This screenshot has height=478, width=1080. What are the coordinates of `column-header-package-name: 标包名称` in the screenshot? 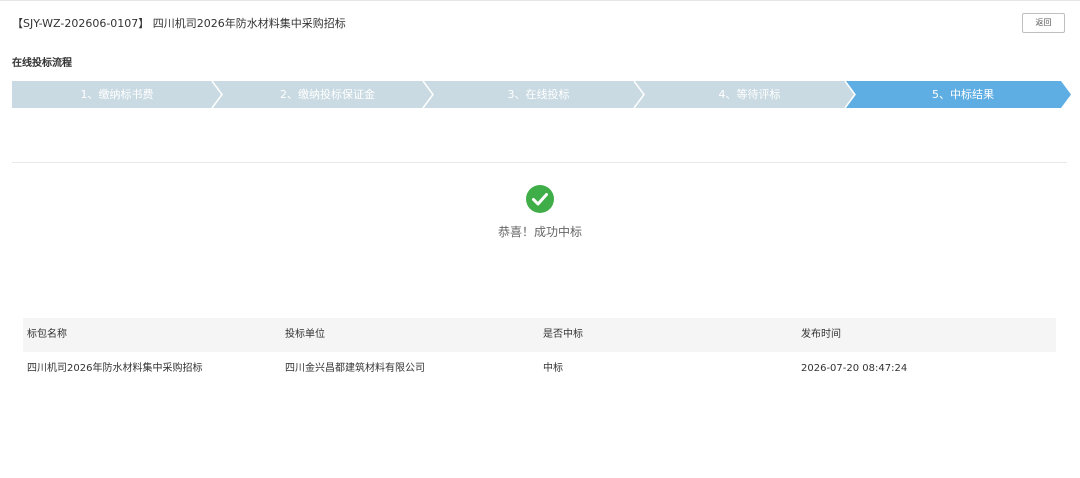 It's located at (47, 334).